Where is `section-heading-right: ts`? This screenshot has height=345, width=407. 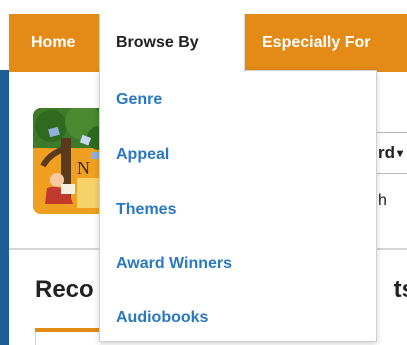
section-heading-right: ts is located at coordinates (400, 289).